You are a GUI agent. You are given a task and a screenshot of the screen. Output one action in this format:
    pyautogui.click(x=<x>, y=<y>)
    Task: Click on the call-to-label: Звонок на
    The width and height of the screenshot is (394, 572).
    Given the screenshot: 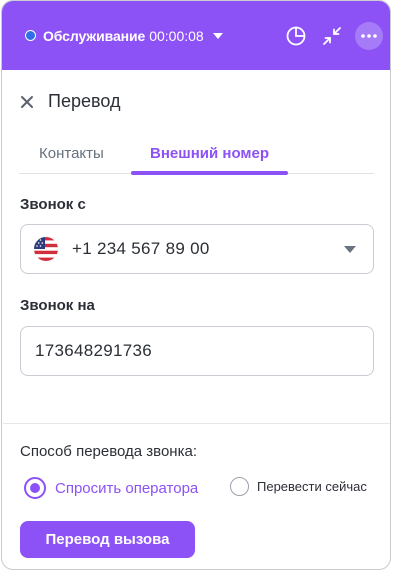 What is the action you would take?
    pyautogui.click(x=57, y=305)
    